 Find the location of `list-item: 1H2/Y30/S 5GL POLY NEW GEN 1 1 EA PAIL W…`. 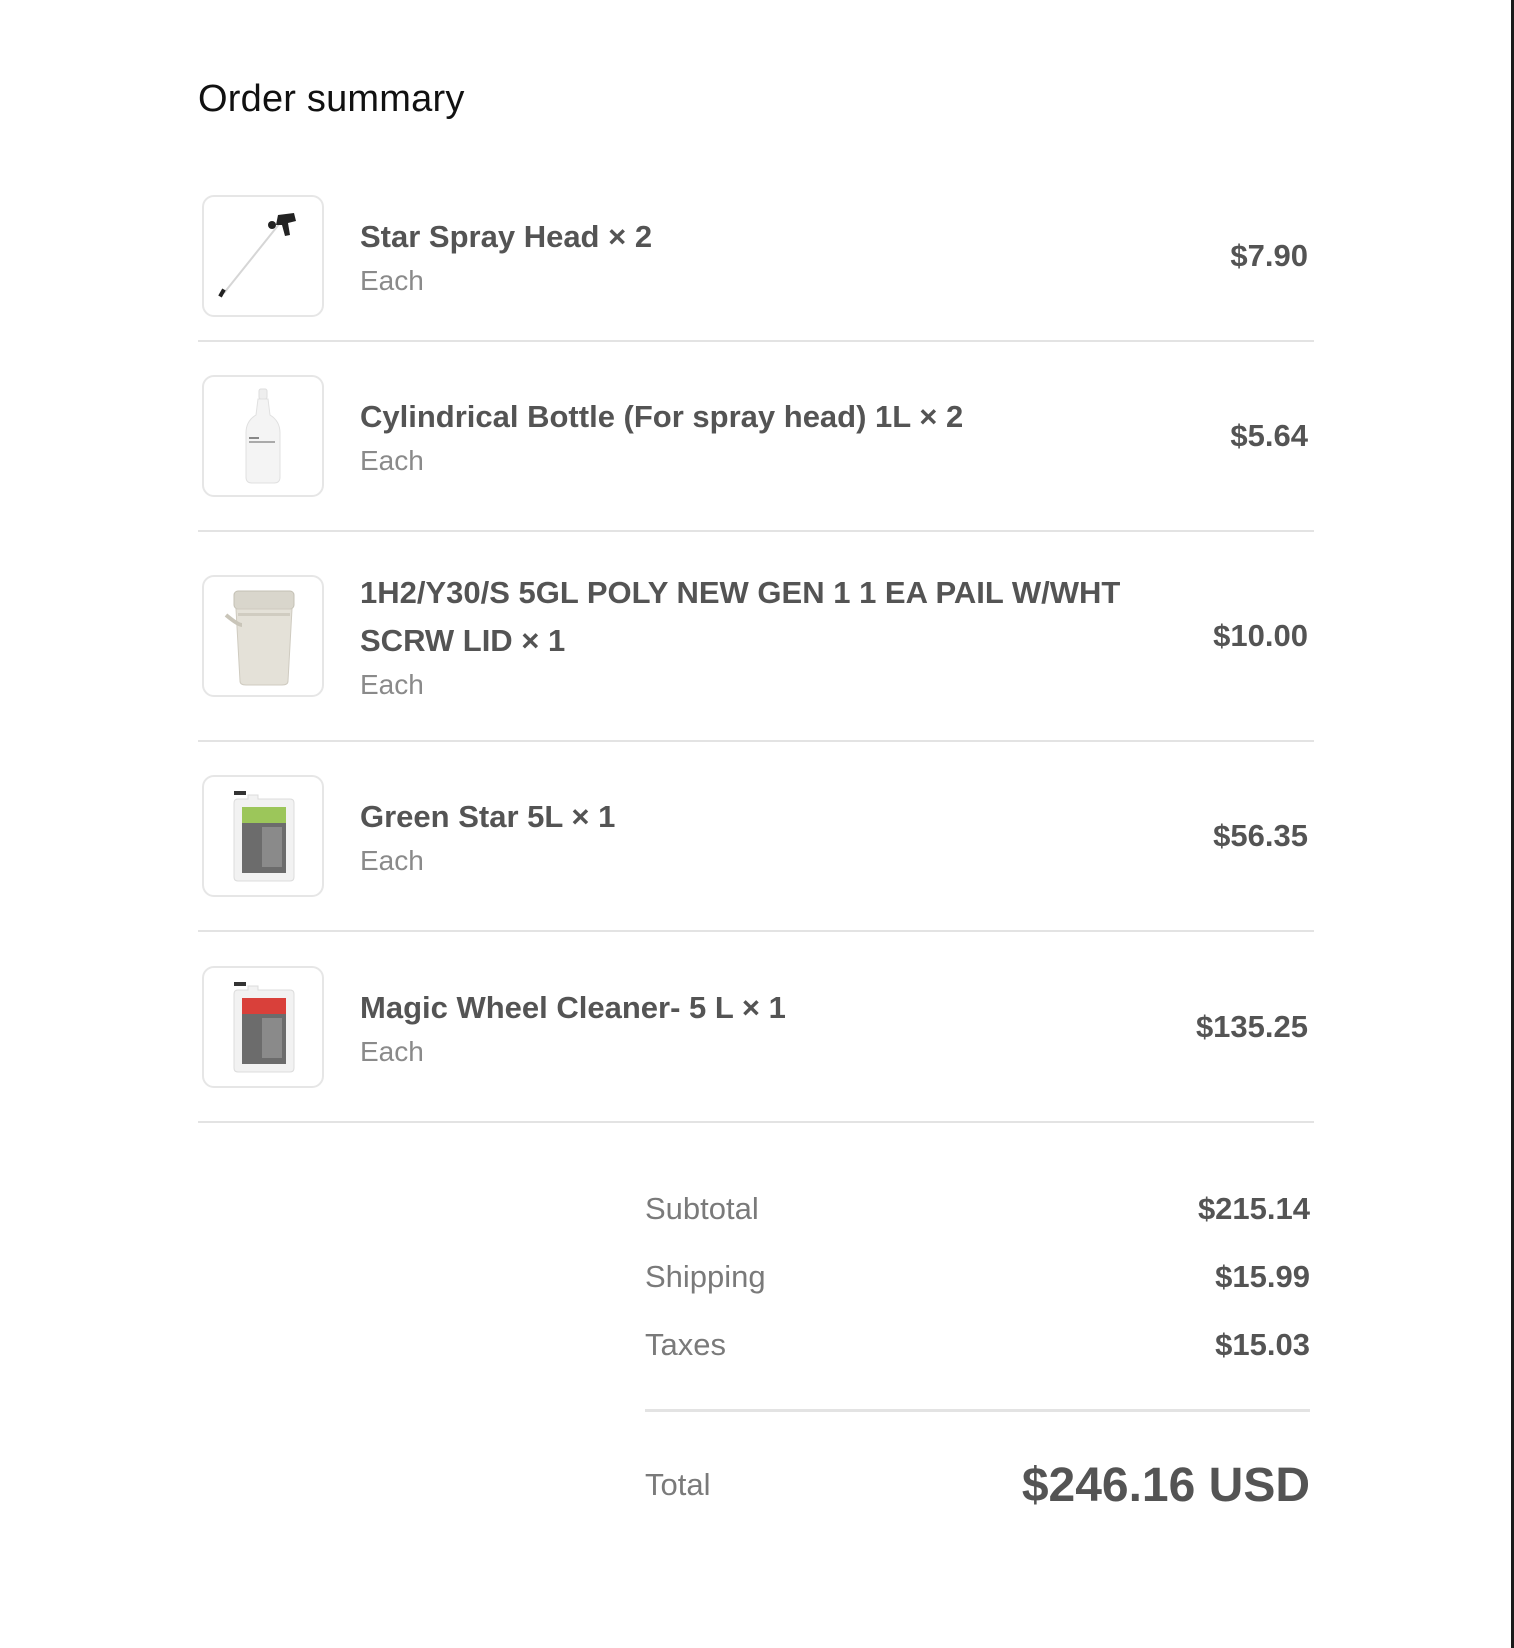

list-item: 1H2/Y30/S 5GL POLY NEW GEN 1 1 EA PAIL W… is located at coordinates (756, 637).